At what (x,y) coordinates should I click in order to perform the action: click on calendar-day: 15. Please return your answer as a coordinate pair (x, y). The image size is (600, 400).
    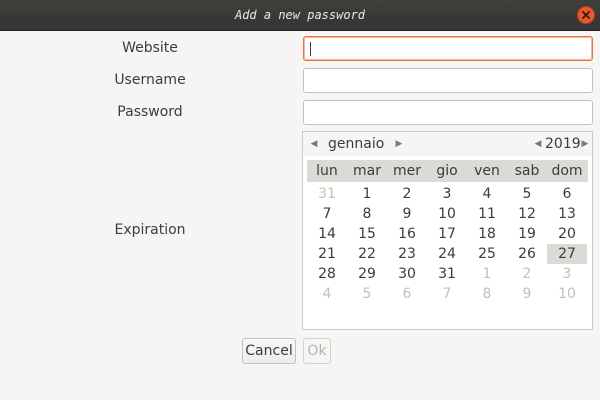
    Looking at the image, I should click on (367, 234).